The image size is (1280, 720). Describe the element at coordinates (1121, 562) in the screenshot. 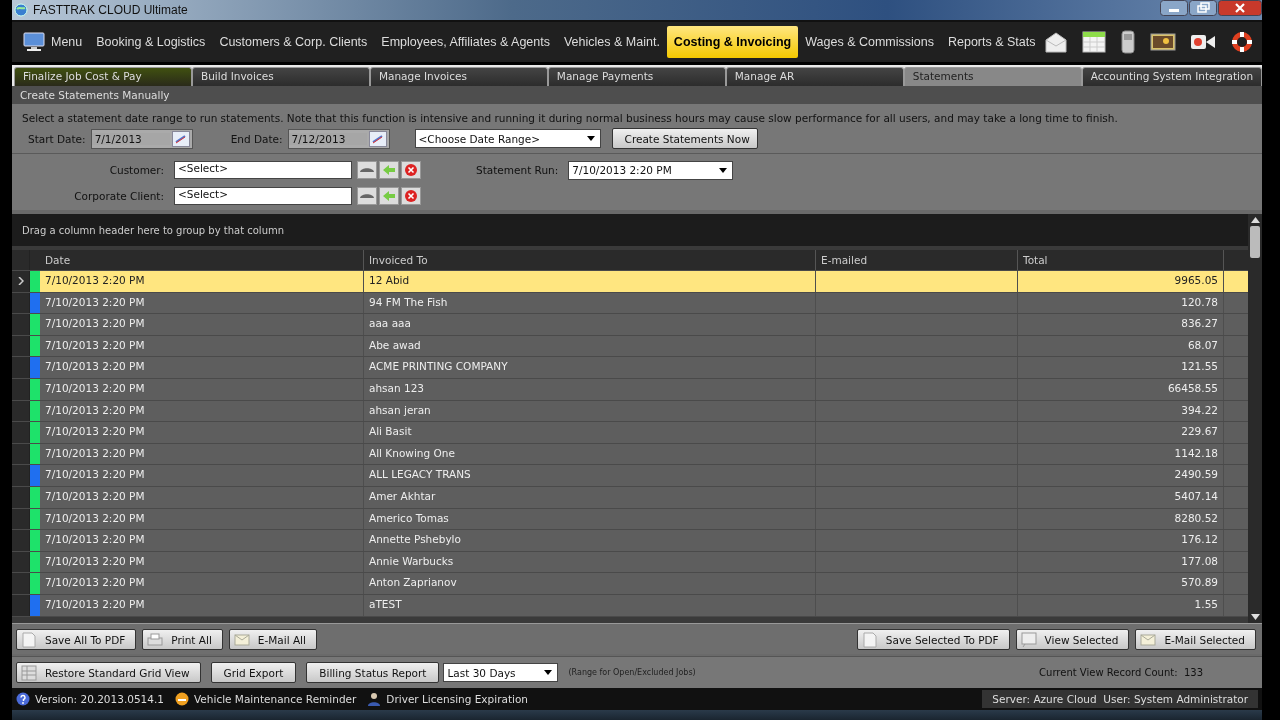

I see `table-cell: 177.08` at that location.